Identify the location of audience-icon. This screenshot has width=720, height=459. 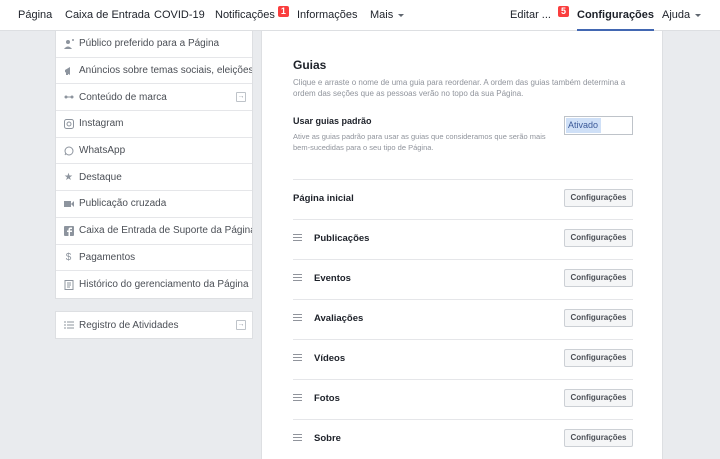
(68, 43).